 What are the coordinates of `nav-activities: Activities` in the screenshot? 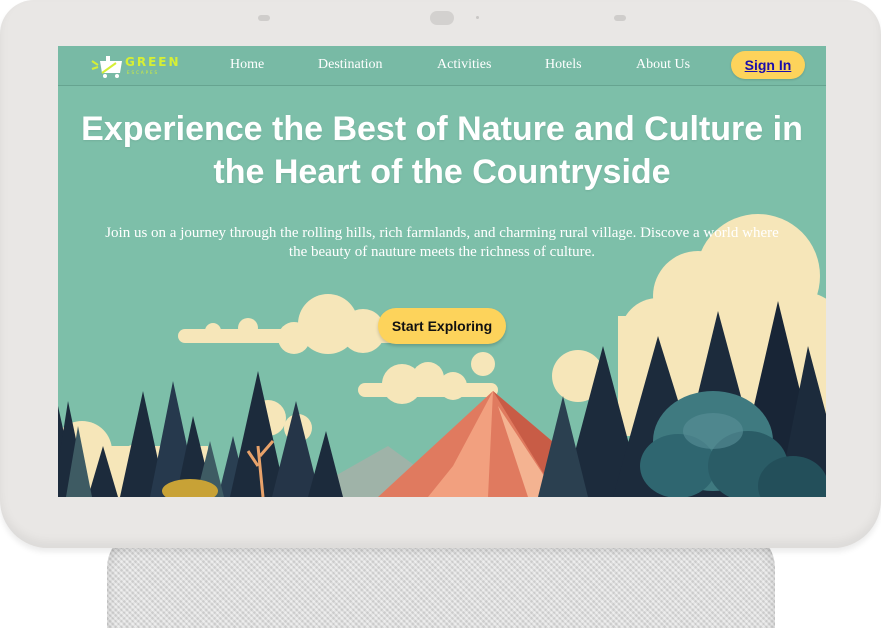 It's located at (464, 65).